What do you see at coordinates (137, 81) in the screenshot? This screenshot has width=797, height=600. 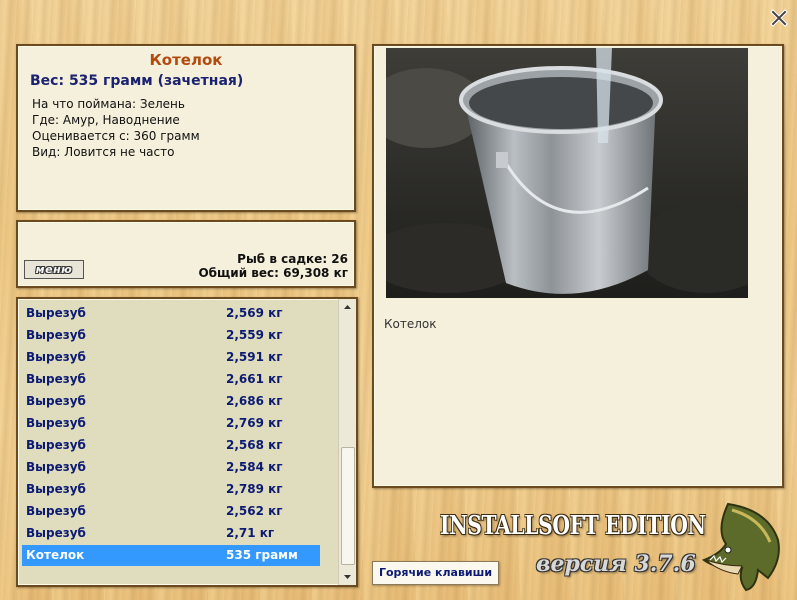 I see `fish-weight: Вес: 535 грамм (зачетная)` at bounding box center [137, 81].